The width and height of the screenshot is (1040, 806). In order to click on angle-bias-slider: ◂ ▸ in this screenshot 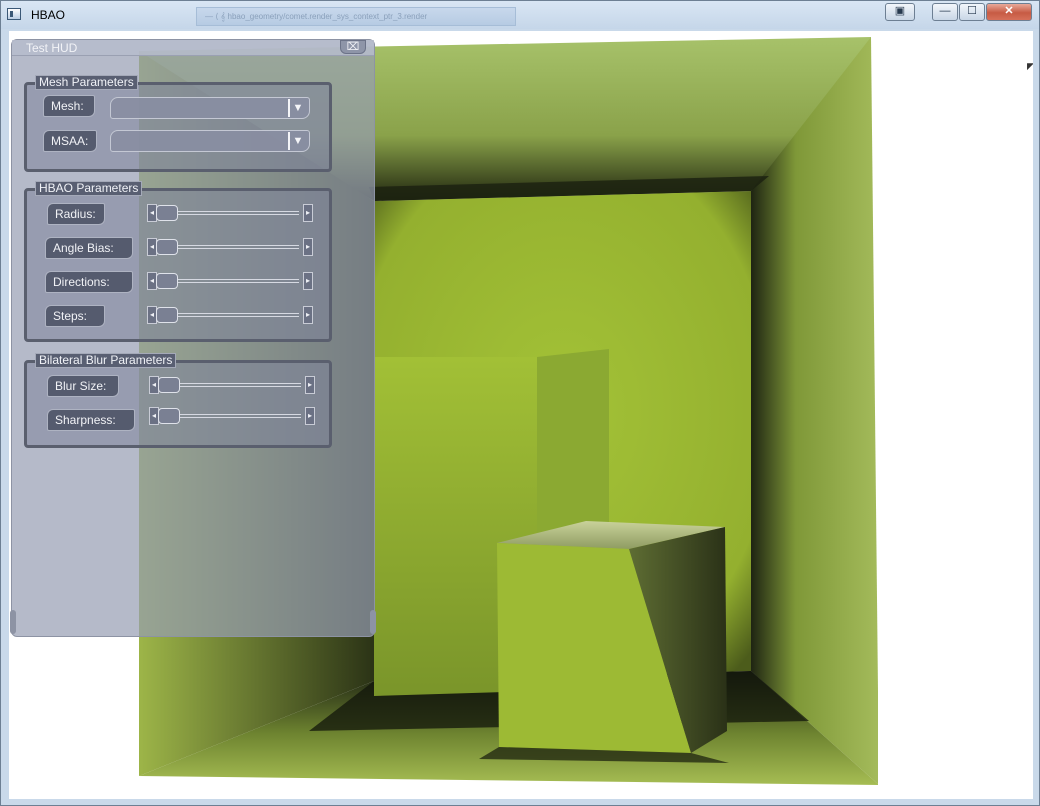, I will do `click(230, 247)`.